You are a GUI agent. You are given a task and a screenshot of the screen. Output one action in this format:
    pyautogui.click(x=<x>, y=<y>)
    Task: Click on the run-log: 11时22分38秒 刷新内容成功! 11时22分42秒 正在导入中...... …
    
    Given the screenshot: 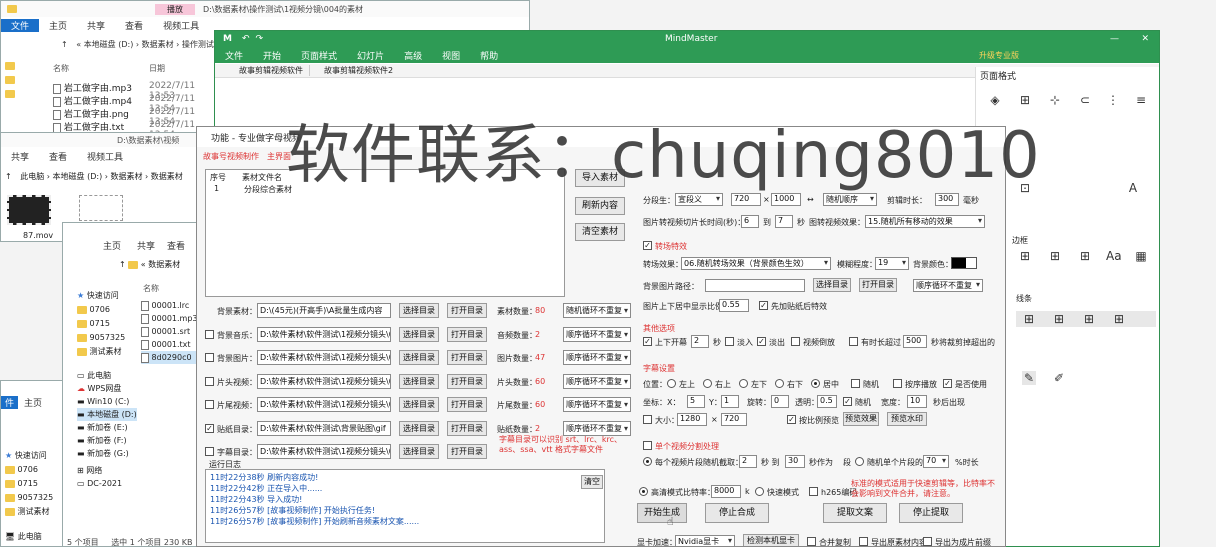 What is the action you would take?
    pyautogui.click(x=405, y=506)
    